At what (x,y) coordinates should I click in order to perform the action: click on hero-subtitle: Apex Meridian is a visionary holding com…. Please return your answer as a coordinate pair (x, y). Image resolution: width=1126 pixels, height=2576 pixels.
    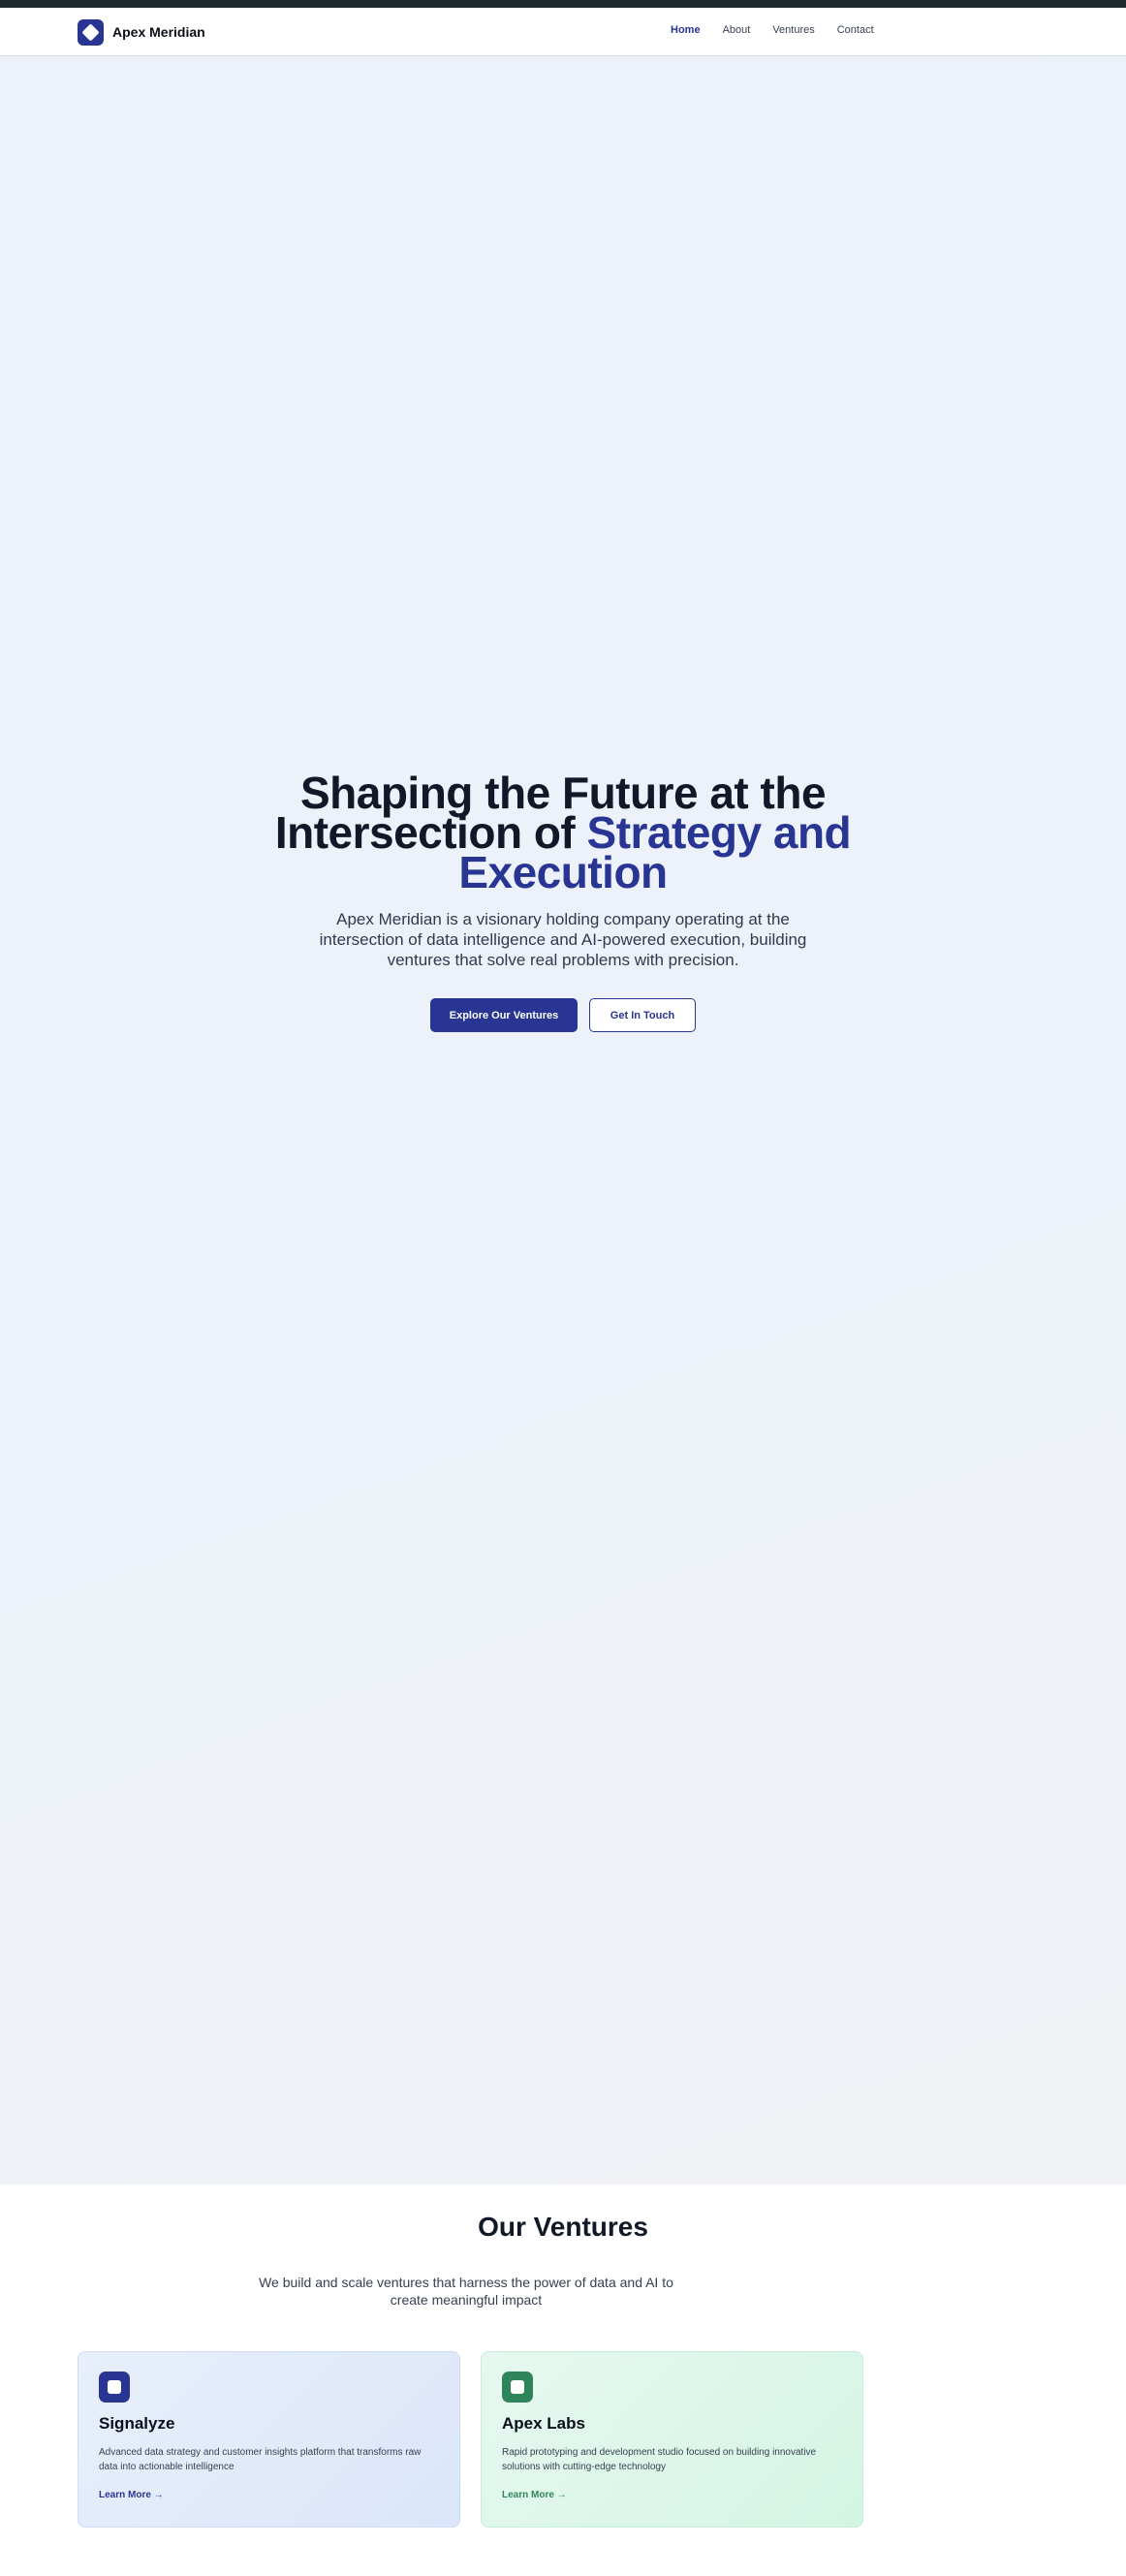
    Looking at the image, I should click on (563, 939).